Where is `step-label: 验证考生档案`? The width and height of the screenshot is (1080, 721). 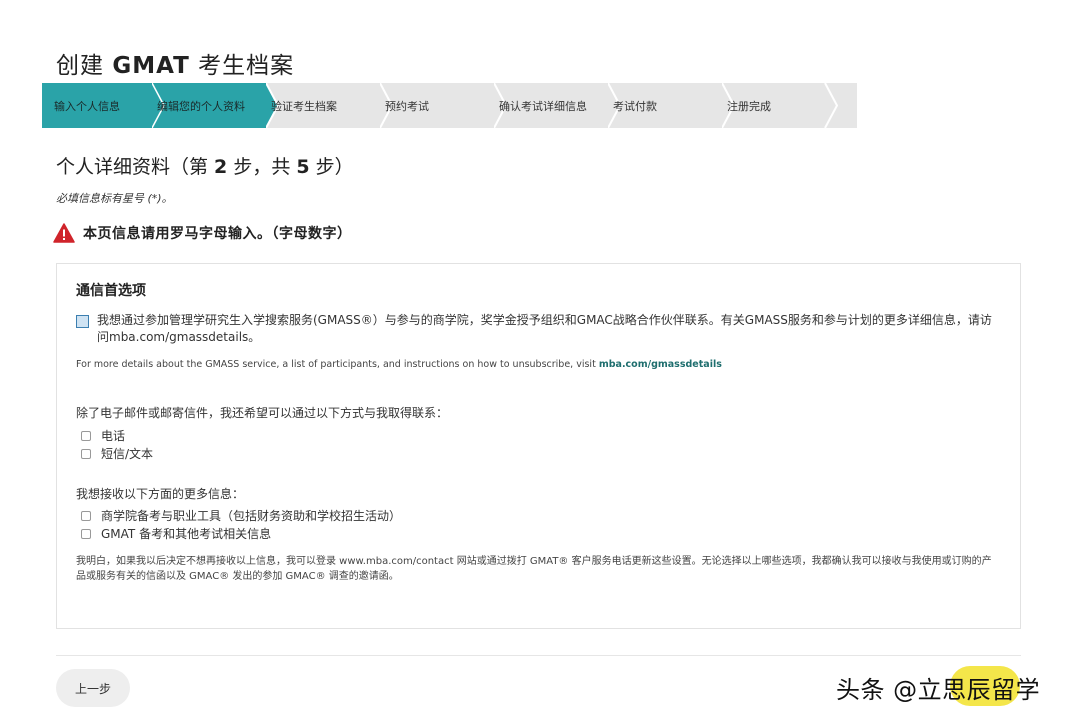 step-label: 验证考生档案 is located at coordinates (304, 106).